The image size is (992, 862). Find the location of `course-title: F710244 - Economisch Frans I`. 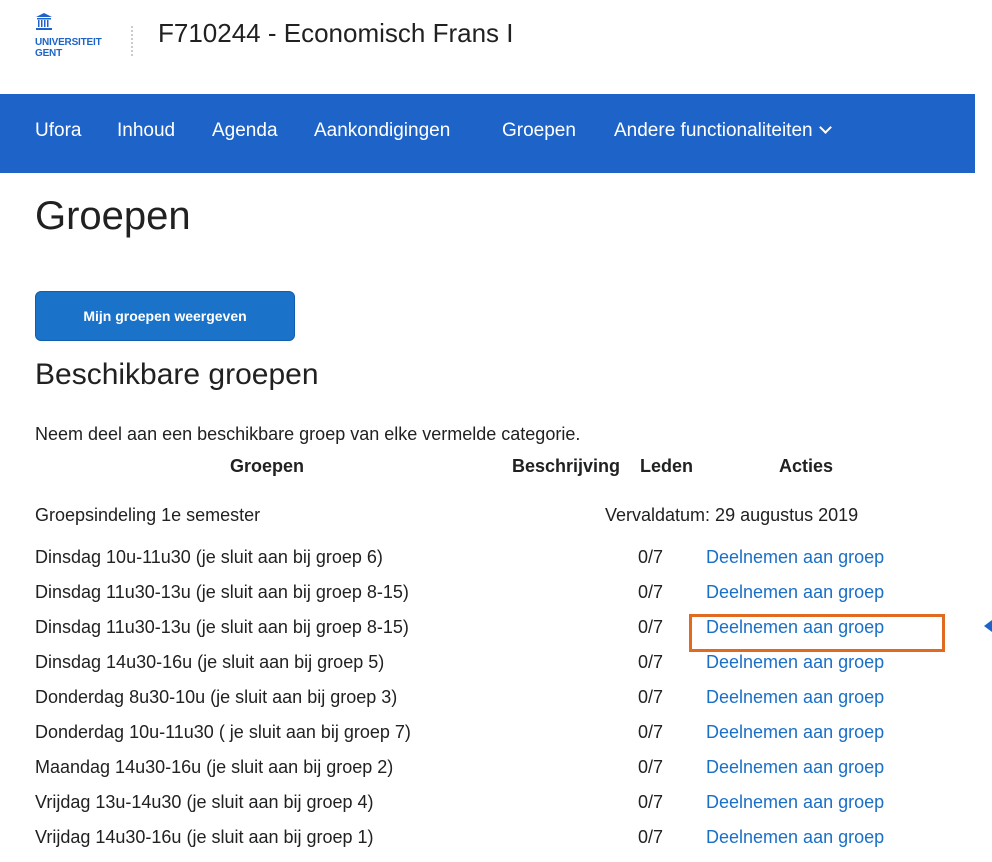

course-title: F710244 - Economisch Frans I is located at coordinates (336, 33).